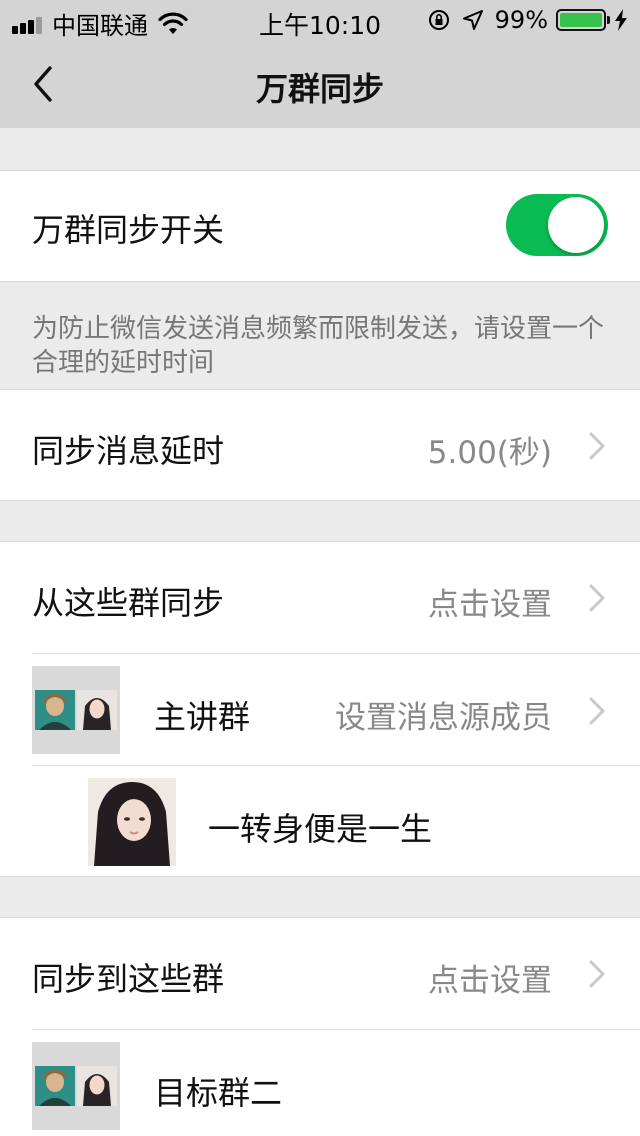 The image size is (640, 1136). I want to click on source-group-row: 主讲群 设置消息源成员, so click(320, 709).